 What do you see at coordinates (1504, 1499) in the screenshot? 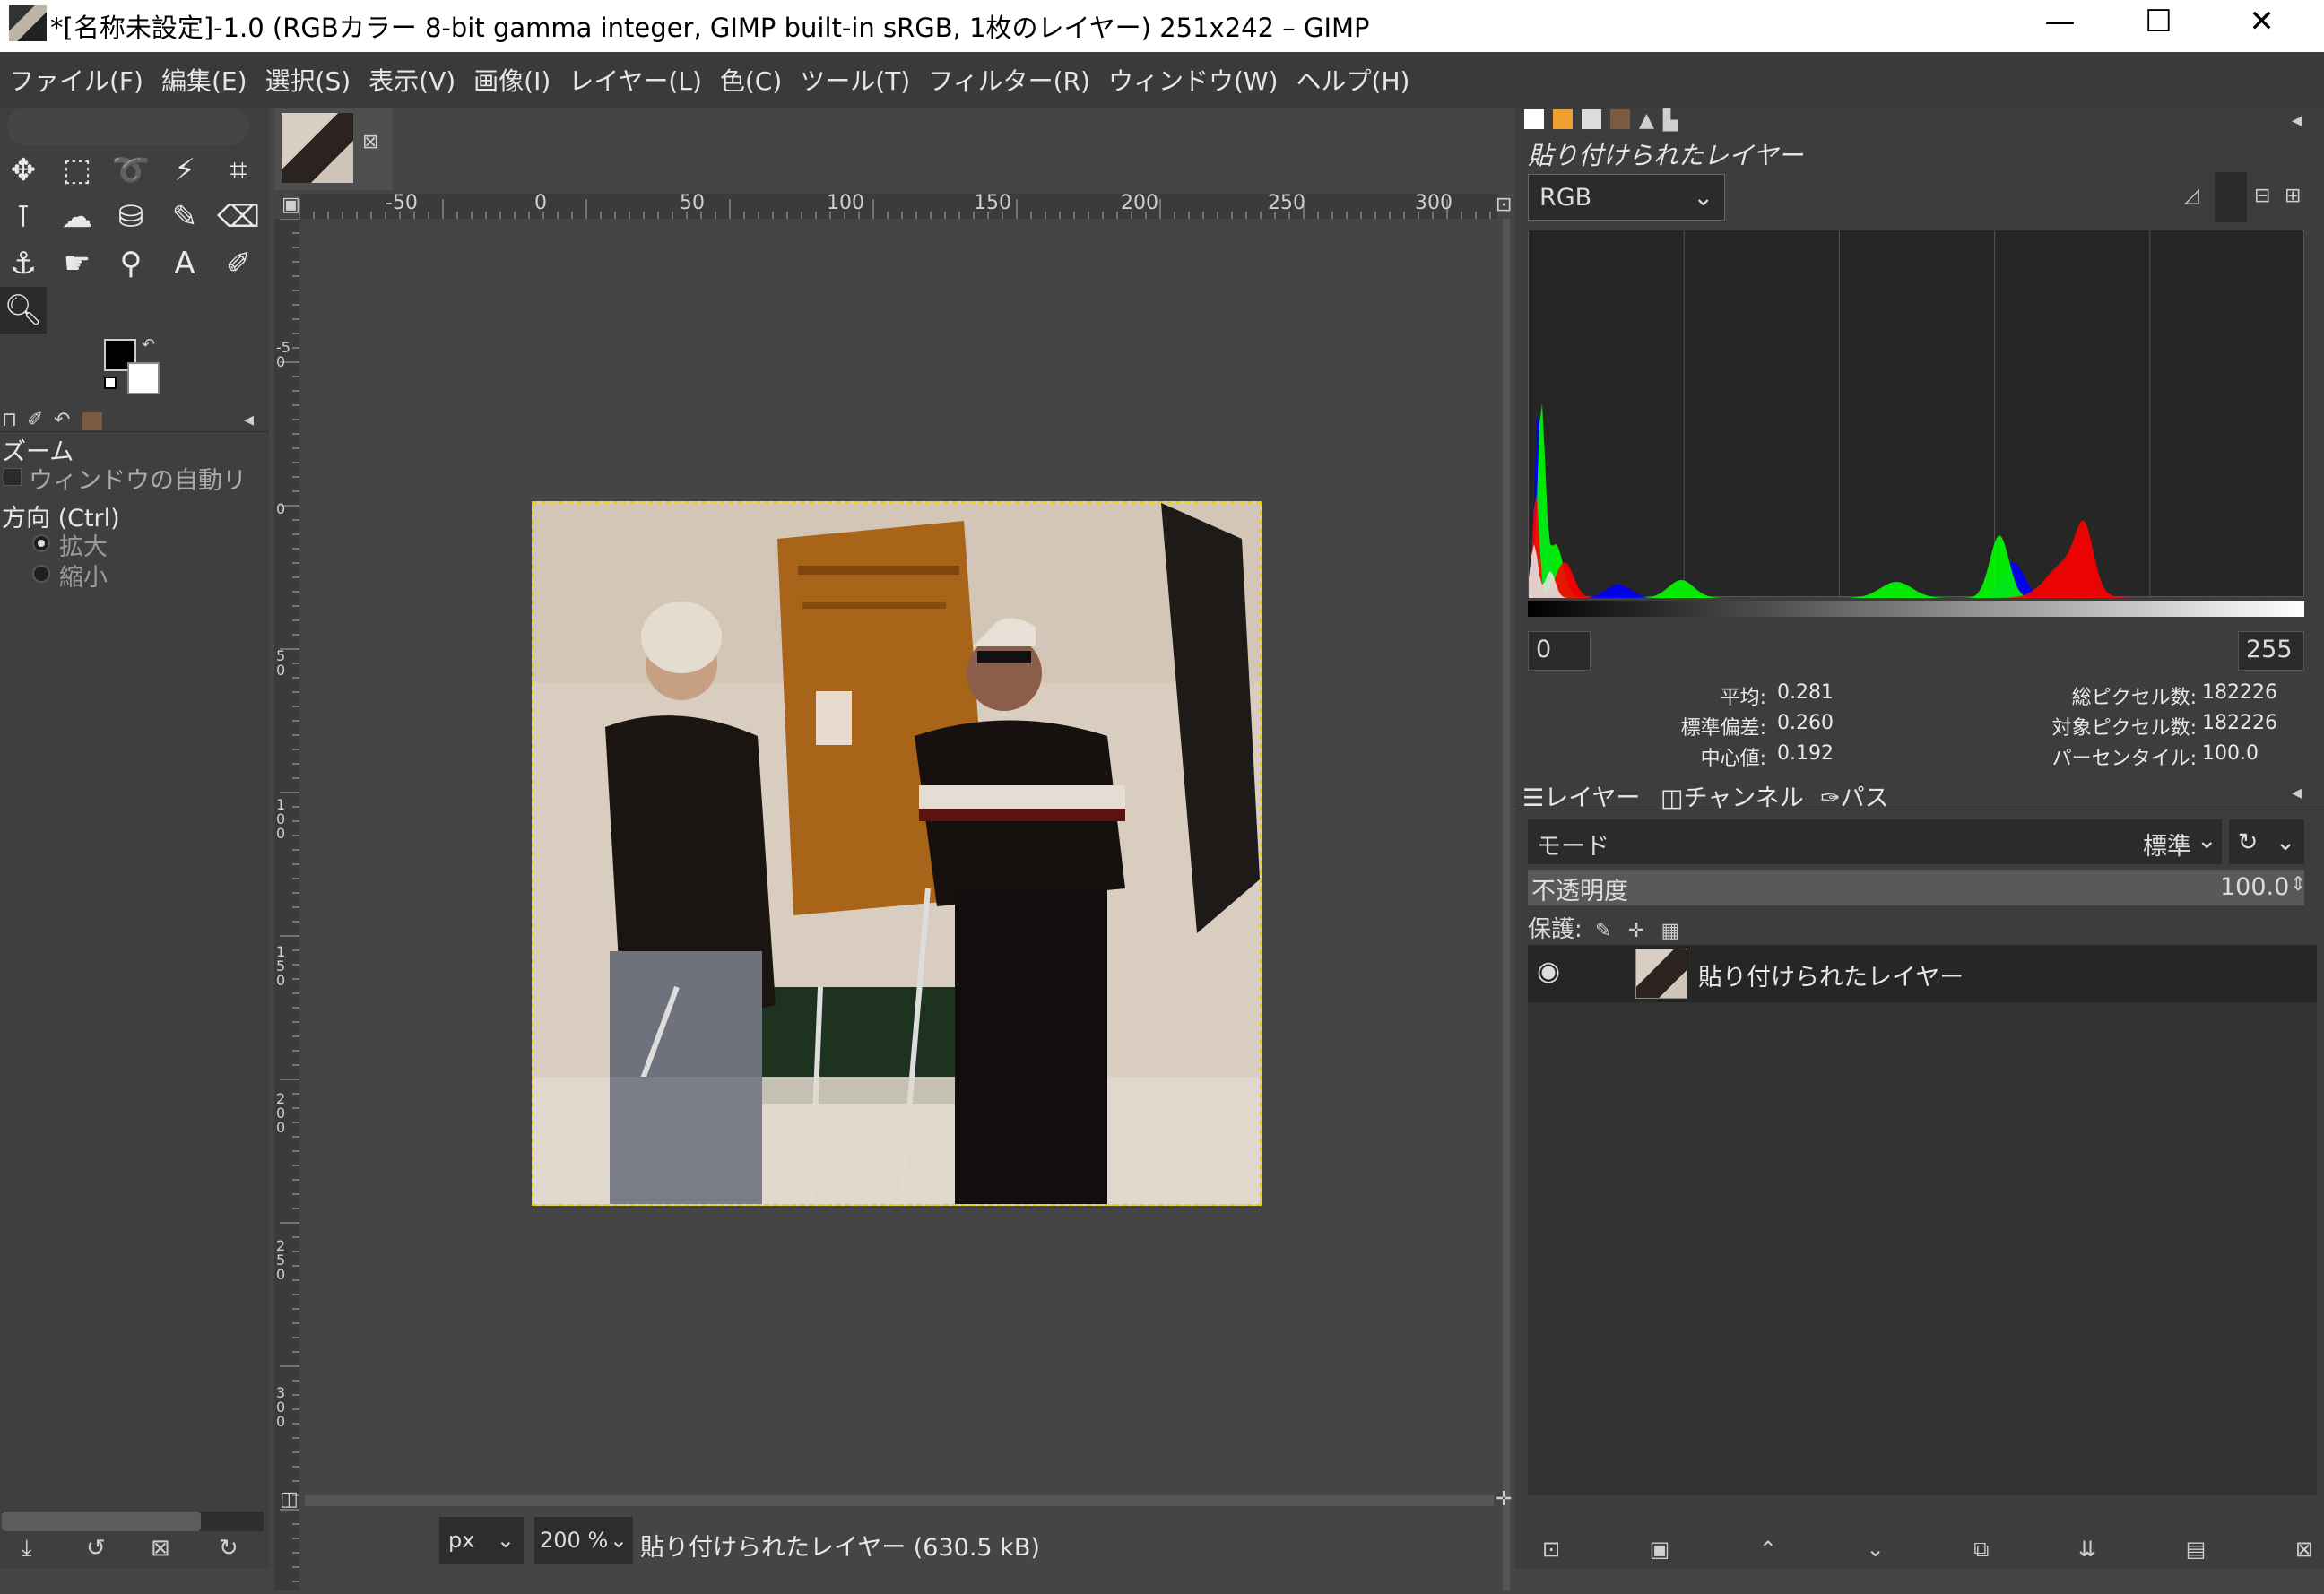
I see `navigate-icon: ✛` at bounding box center [1504, 1499].